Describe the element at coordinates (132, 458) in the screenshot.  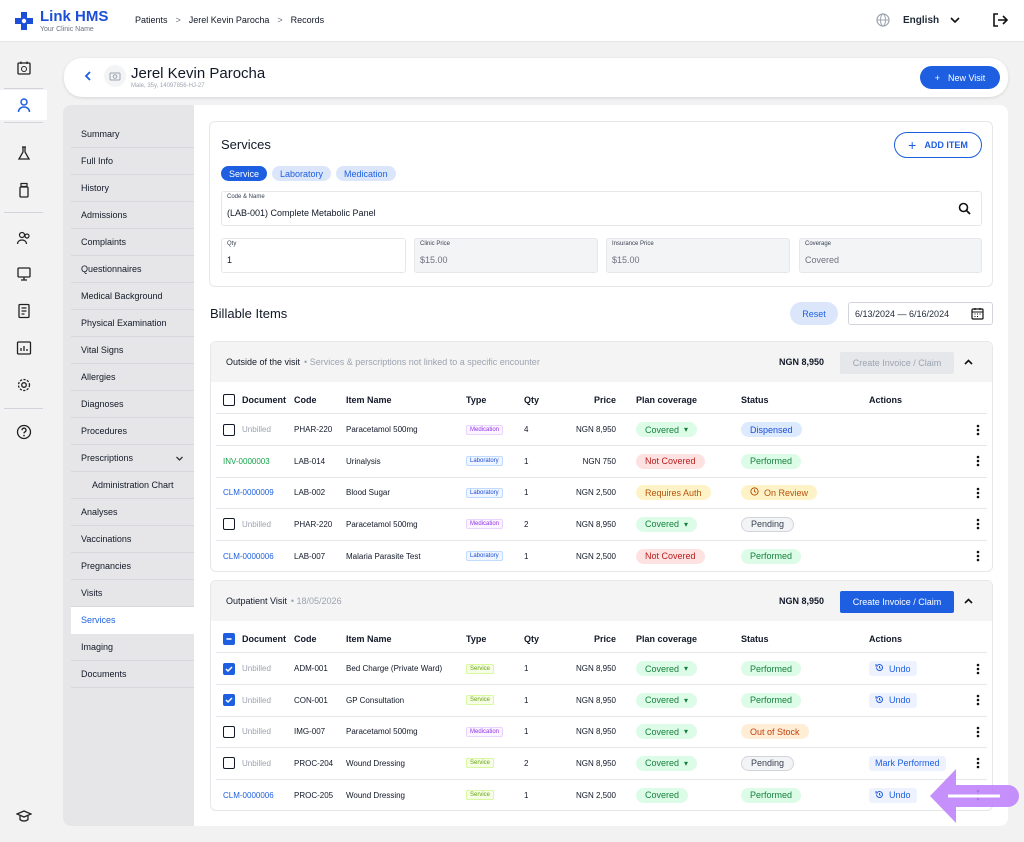
I see `subnav-item-prescriptions: Prescriptions` at that location.